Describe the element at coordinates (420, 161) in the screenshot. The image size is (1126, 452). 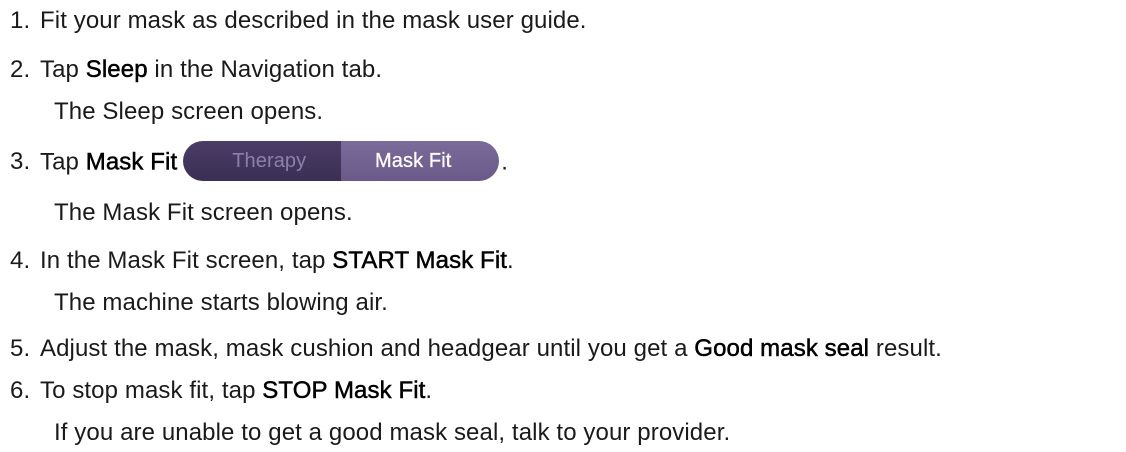
I see `toggle-mask-fit-segment: Mask Fit` at that location.